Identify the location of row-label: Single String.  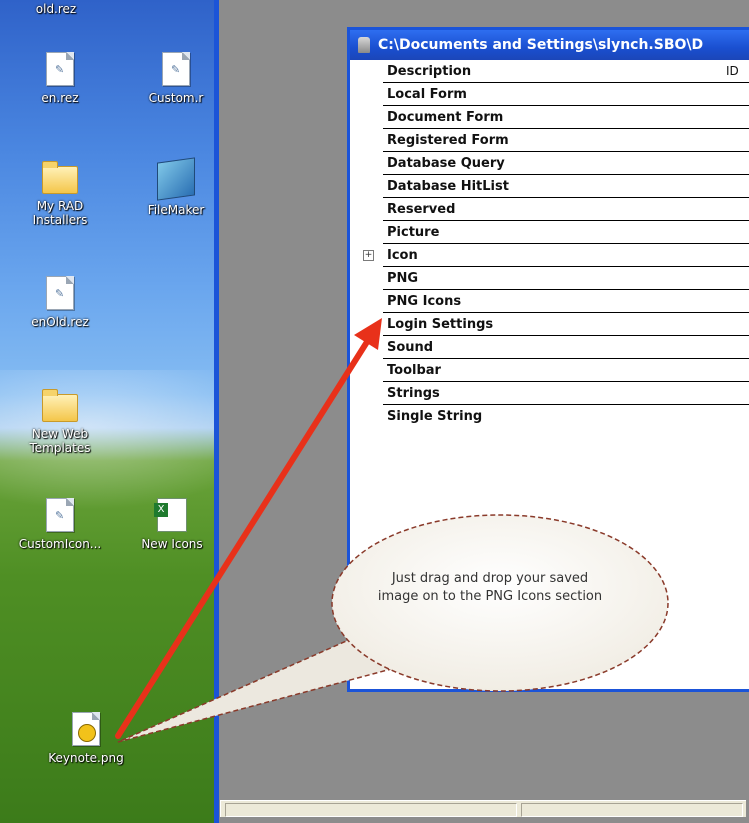
(435, 416).